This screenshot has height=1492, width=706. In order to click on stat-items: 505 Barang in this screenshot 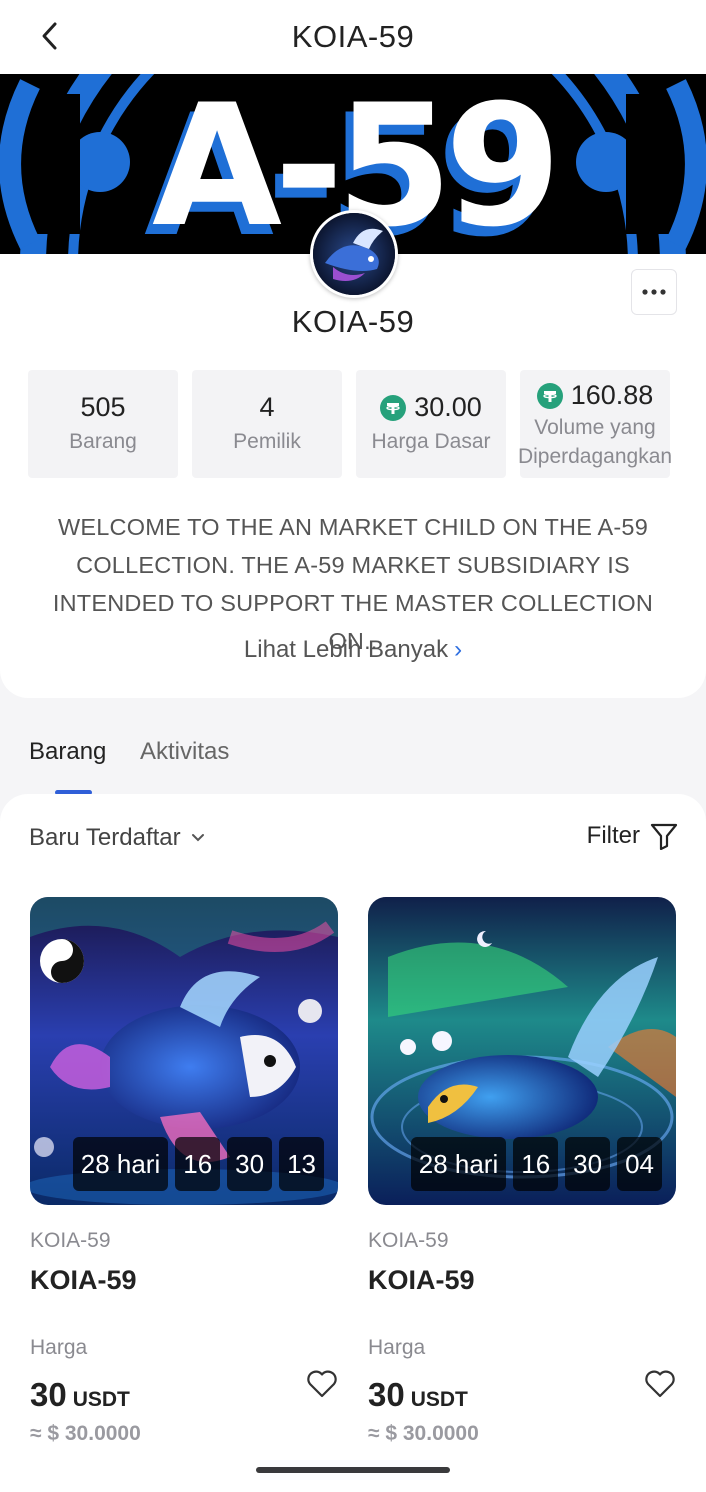, I will do `click(103, 424)`.